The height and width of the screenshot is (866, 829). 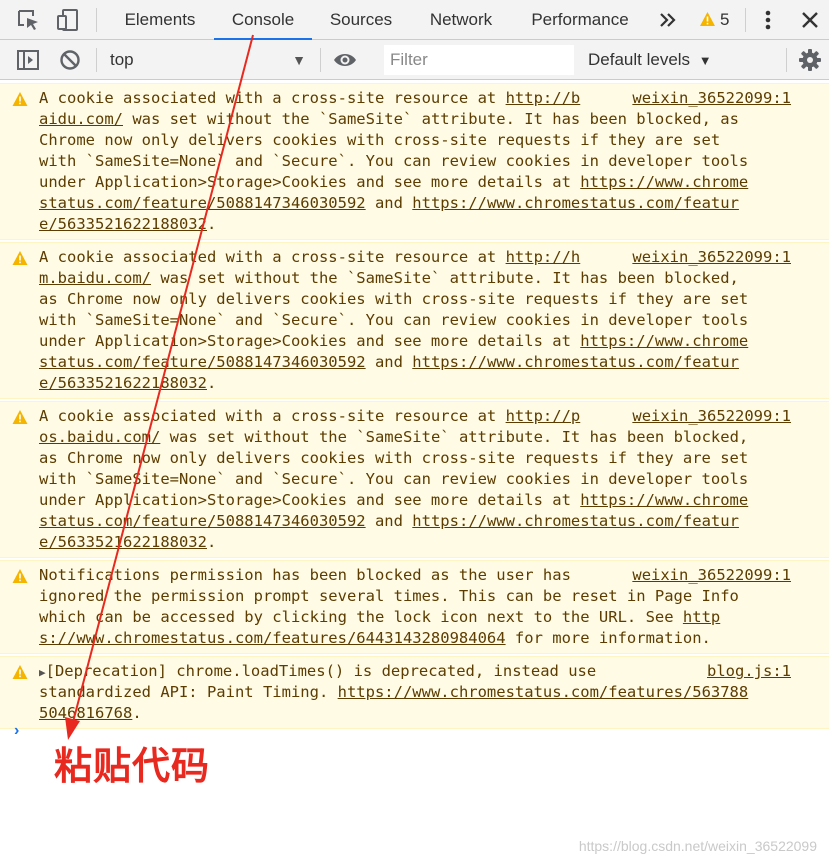 What do you see at coordinates (543, 416) in the screenshot?
I see `message-link: http://p` at bounding box center [543, 416].